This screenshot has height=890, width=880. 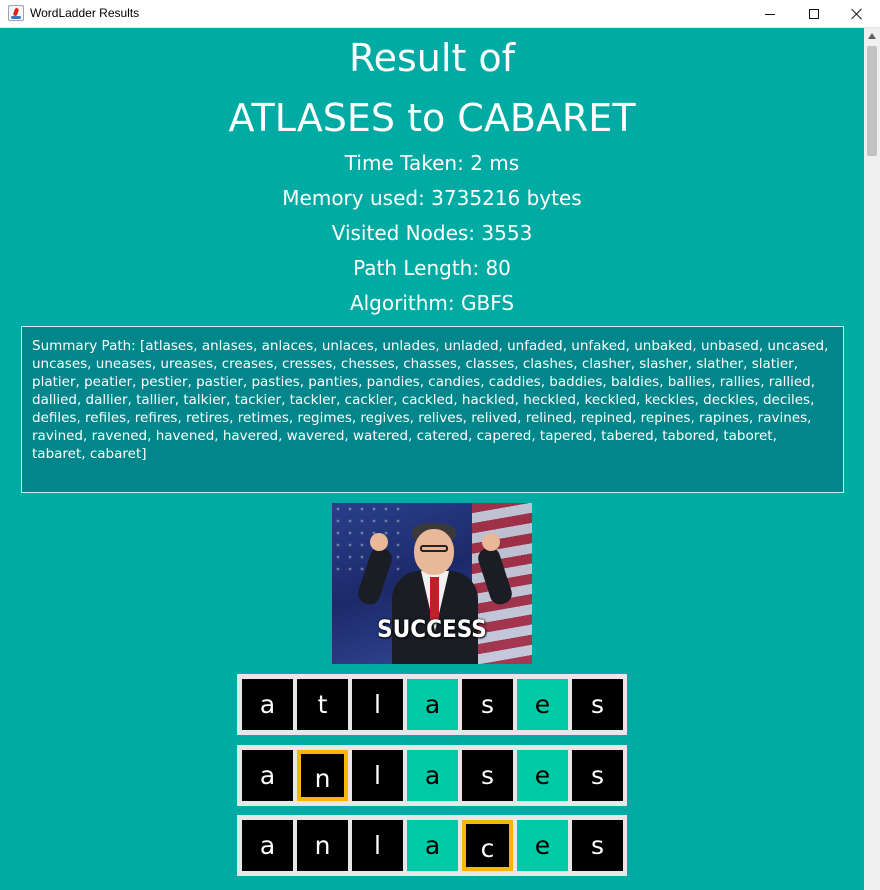 I want to click on minimize-button, so click(x=770, y=14).